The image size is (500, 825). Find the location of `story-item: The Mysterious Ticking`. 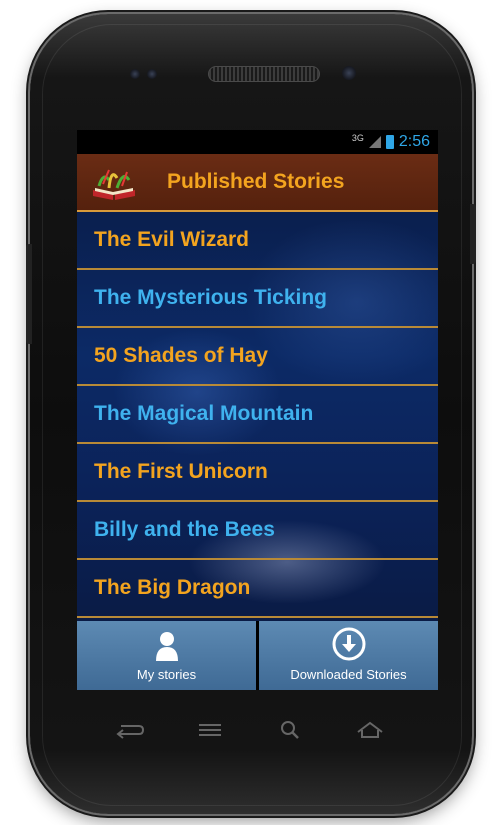

story-item: The Mysterious Ticking is located at coordinates (257, 299).